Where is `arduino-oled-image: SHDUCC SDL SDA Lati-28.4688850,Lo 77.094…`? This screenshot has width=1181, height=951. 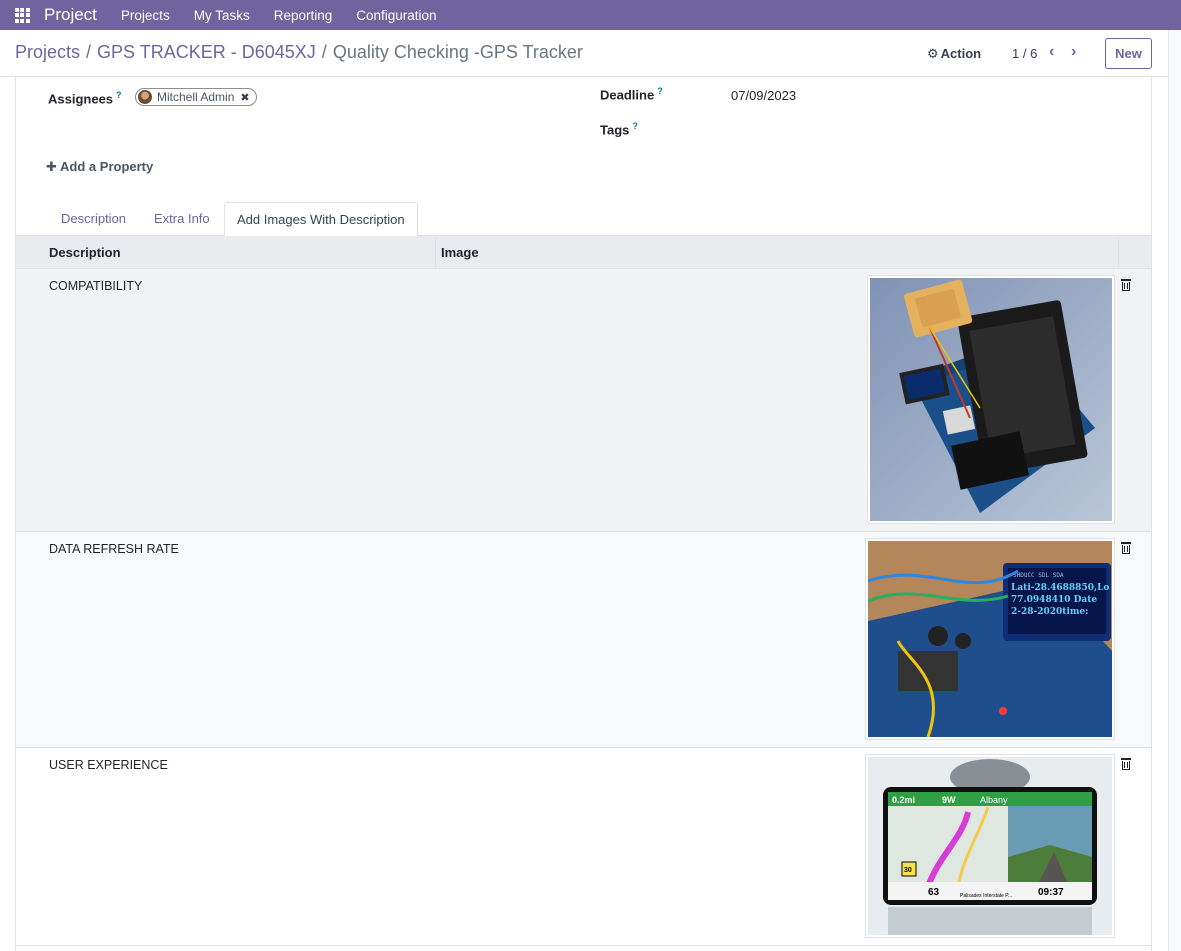 arduino-oled-image: SHDUCC SDL SDA Lati-28.4688850,Lo 77.094… is located at coordinates (989, 639).